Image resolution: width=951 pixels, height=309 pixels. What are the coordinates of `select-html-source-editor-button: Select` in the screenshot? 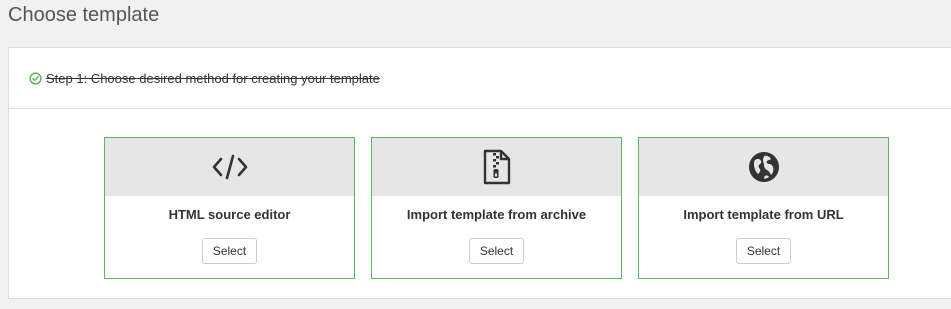 It's located at (229, 251).